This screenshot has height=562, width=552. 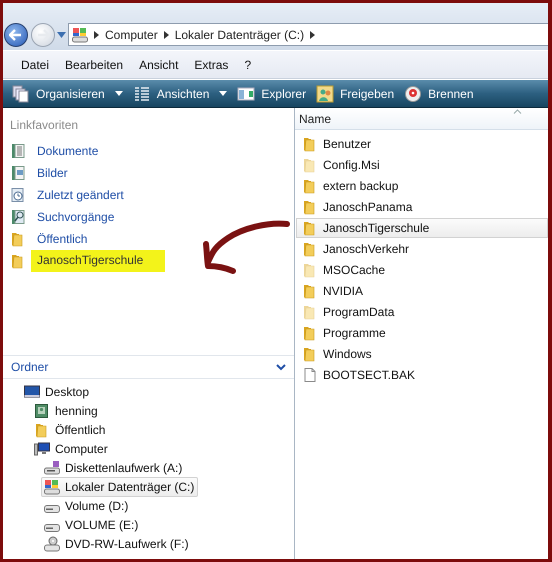 I want to click on file-row: JanoschVerkehr, so click(x=423, y=249).